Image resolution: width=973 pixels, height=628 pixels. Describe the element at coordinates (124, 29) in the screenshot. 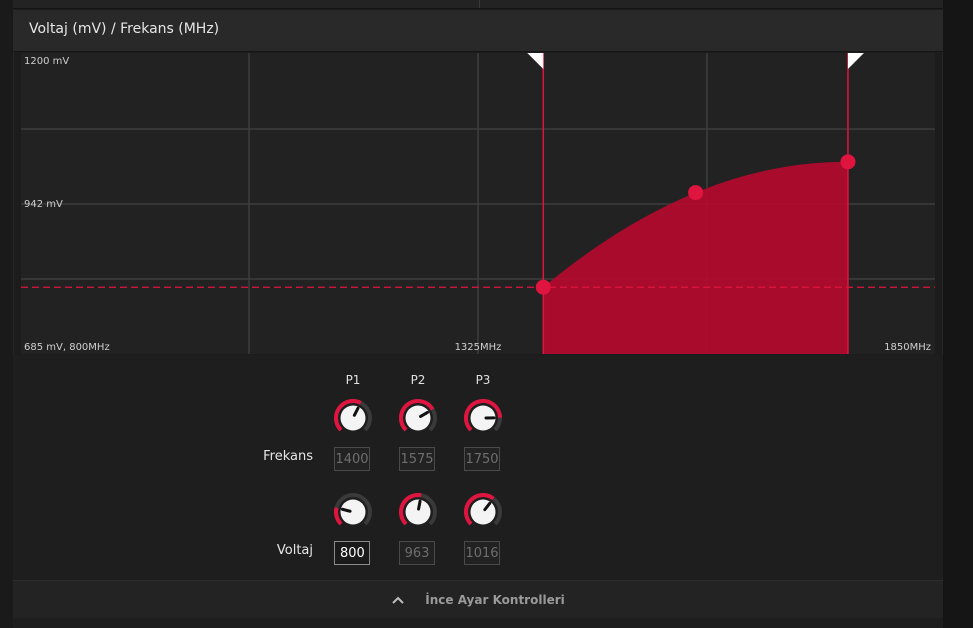

I see `panel-title: Voltaj (mV) / Frekans (MHz)` at that location.